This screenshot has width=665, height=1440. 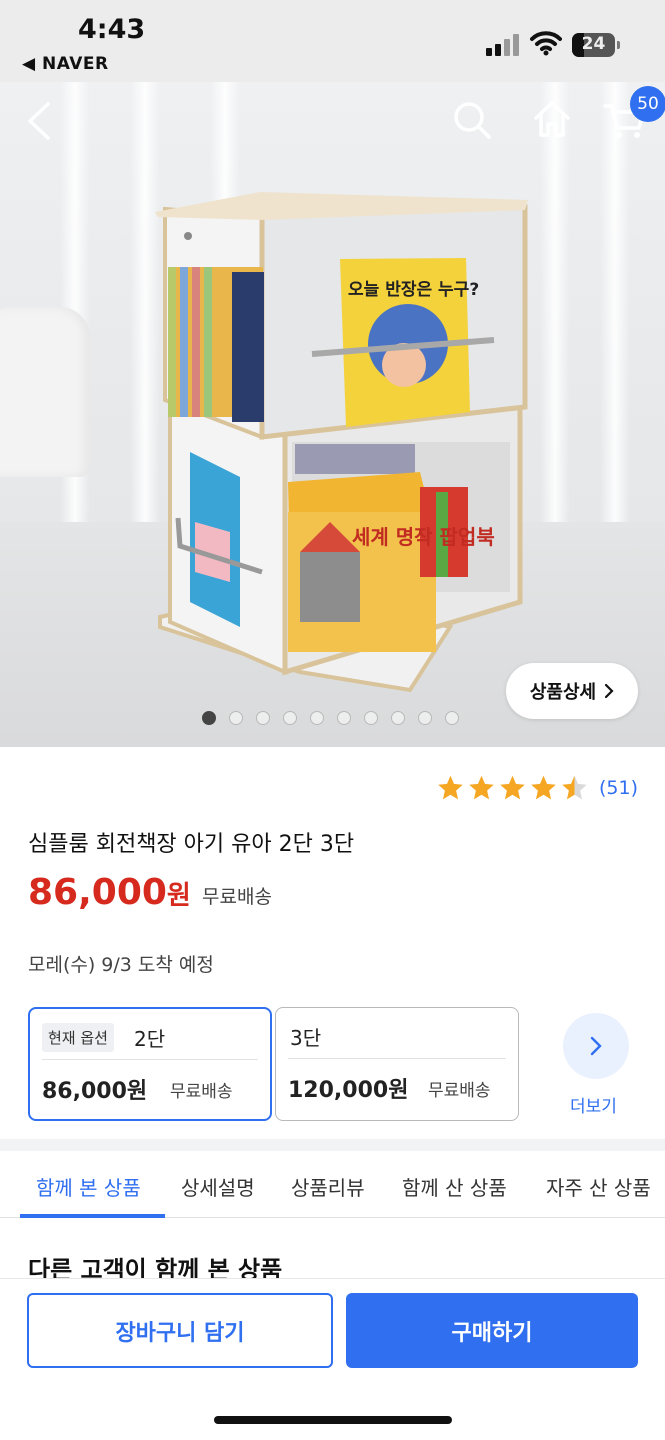 What do you see at coordinates (348, 1090) in the screenshot?
I see `option-price: 120,000원` at bounding box center [348, 1090].